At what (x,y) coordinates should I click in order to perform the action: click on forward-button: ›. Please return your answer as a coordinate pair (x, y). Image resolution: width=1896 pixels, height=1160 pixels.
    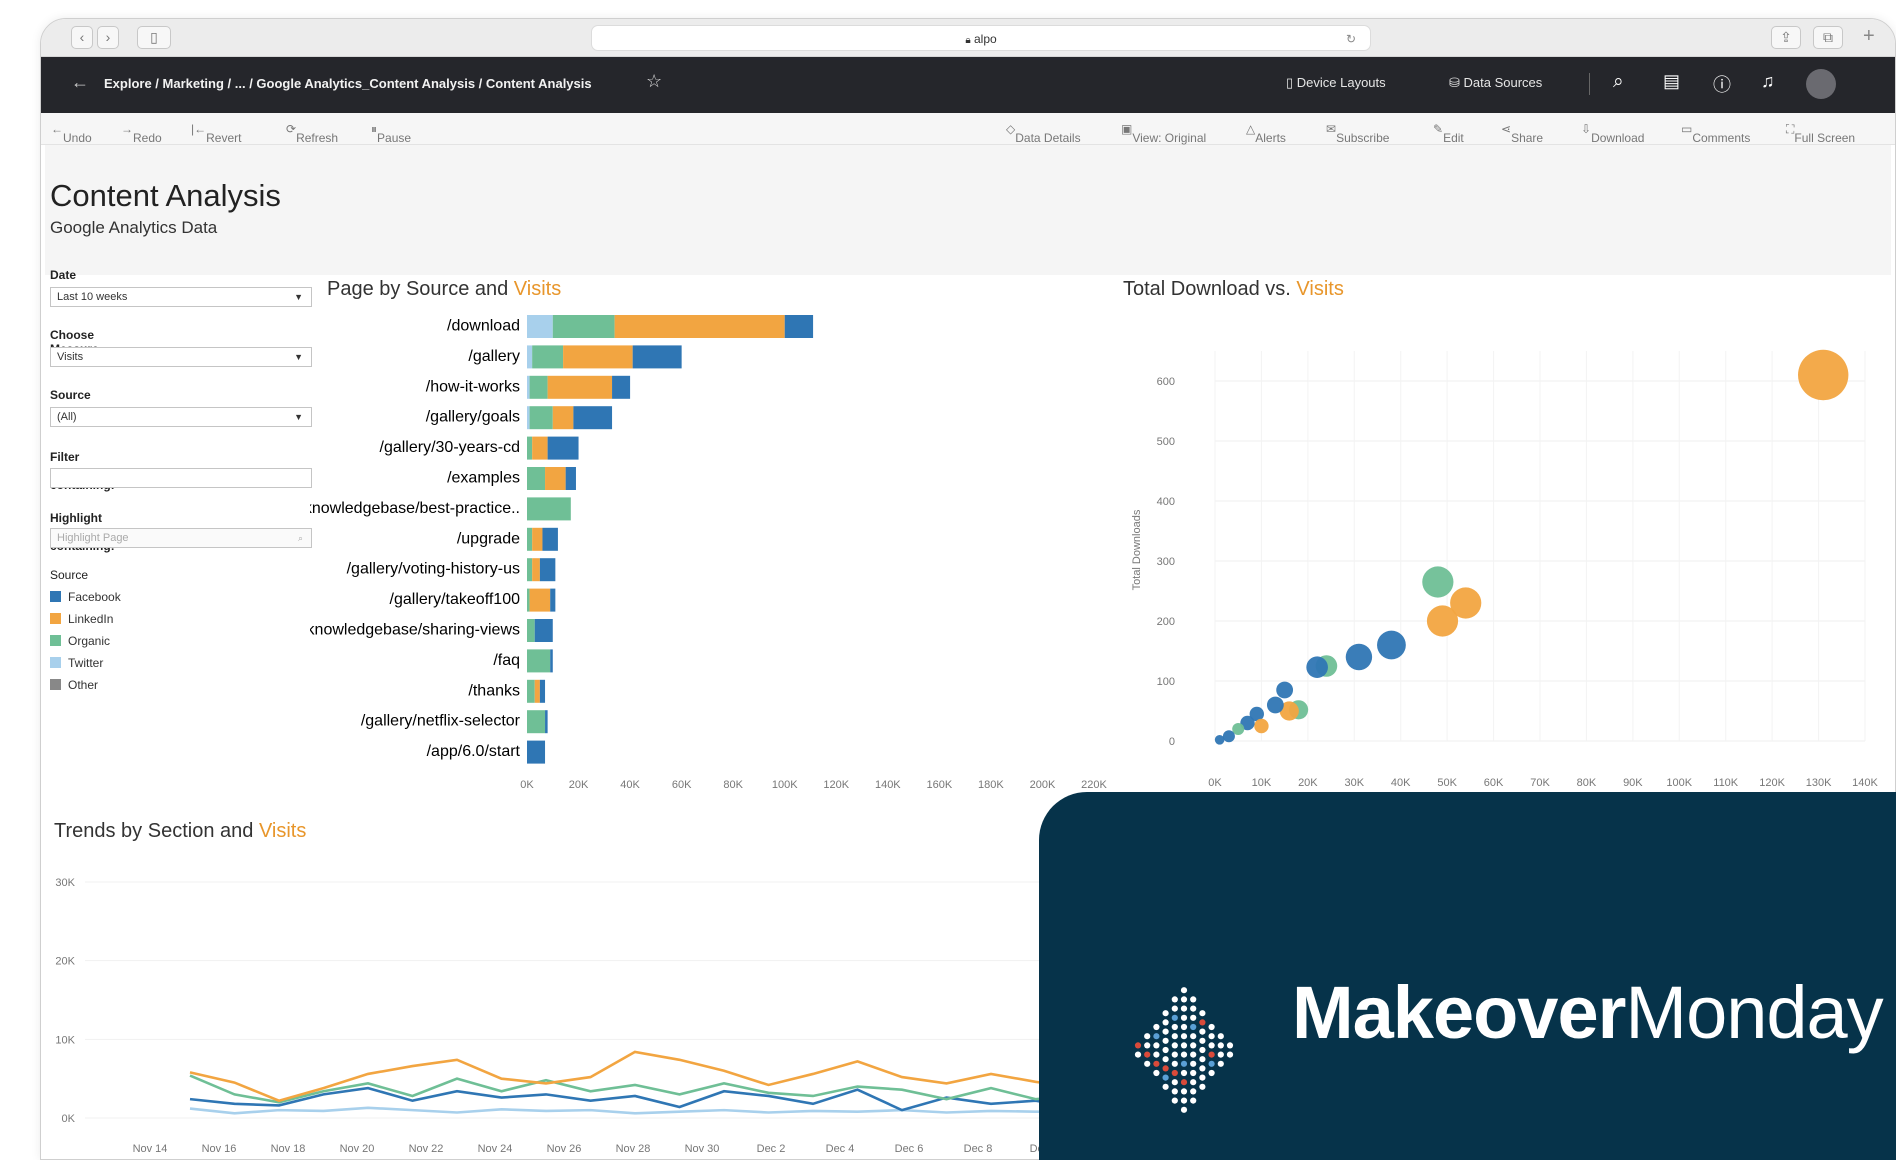
    Looking at the image, I should click on (108, 37).